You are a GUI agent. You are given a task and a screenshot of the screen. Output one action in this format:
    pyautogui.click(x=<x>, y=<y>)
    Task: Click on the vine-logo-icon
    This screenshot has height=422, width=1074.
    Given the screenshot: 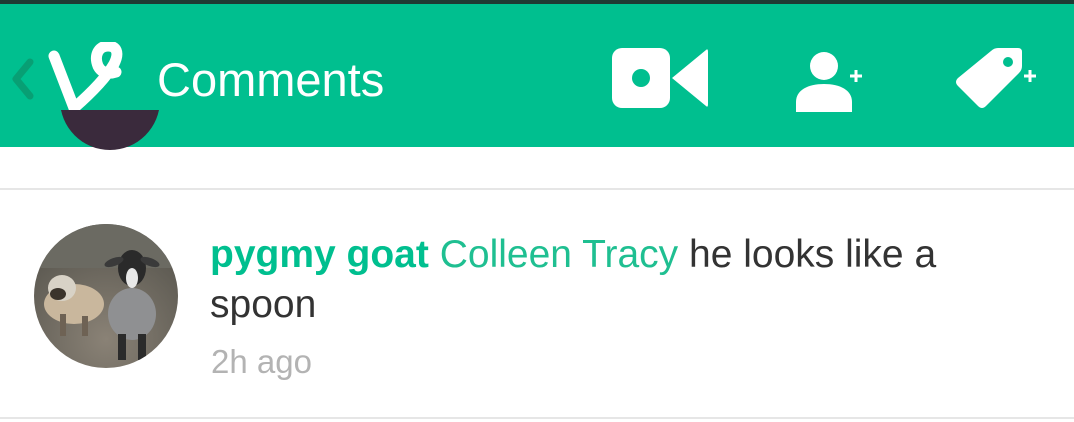 What is the action you would take?
    pyautogui.click(x=87, y=81)
    